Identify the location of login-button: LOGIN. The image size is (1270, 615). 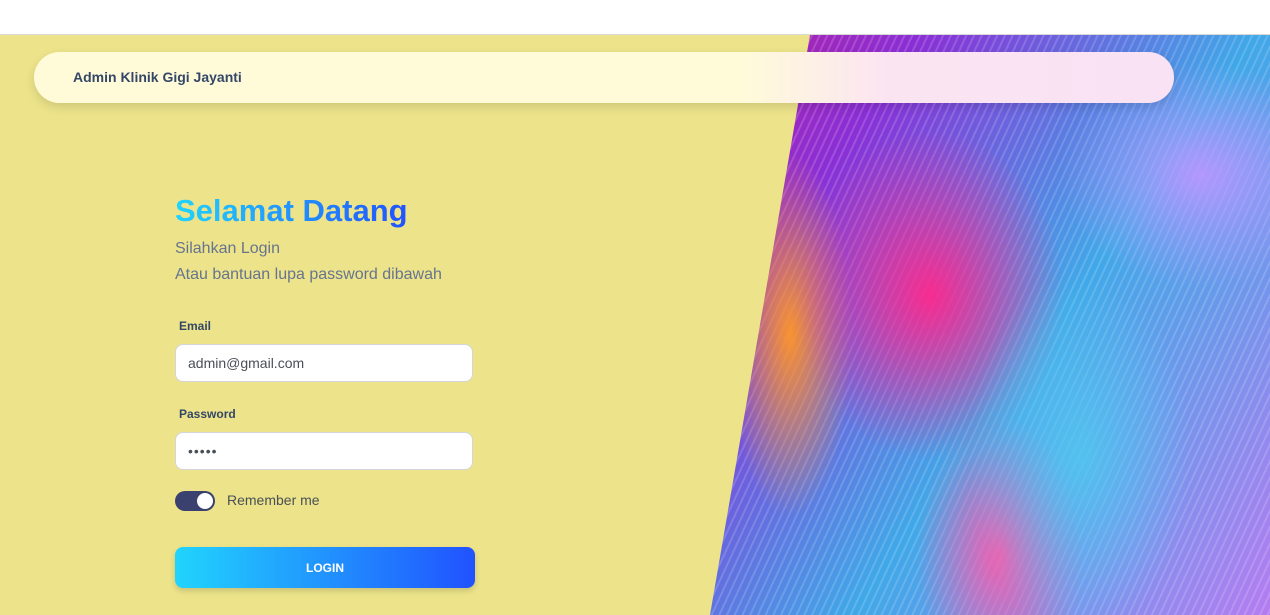
(325, 567).